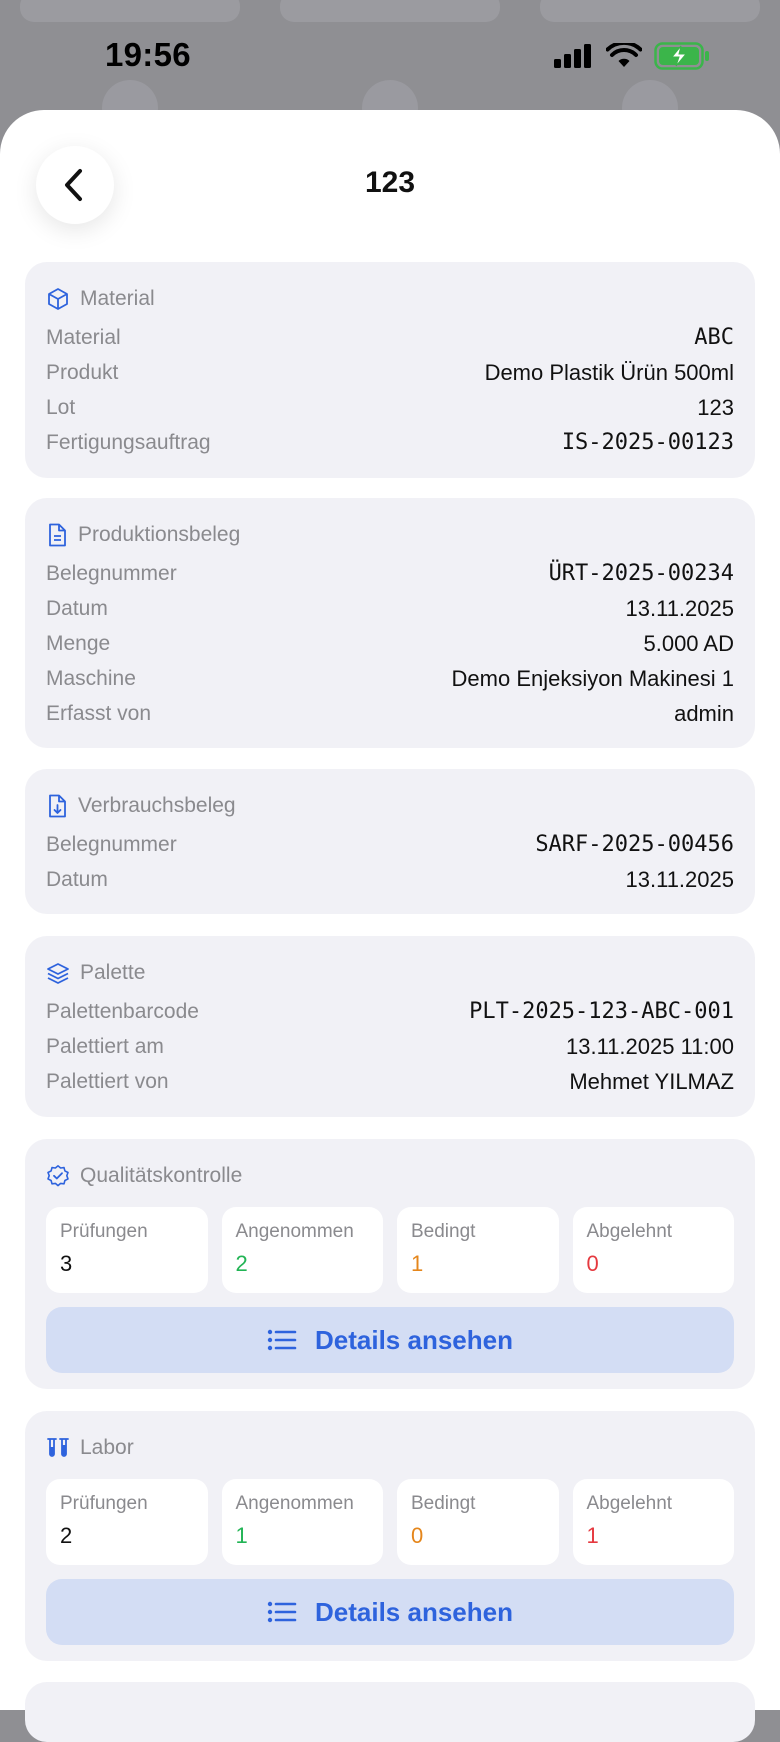  Describe the element at coordinates (390, 806) in the screenshot. I see `consumption-card-header: Verbrauchsbeleg` at that location.